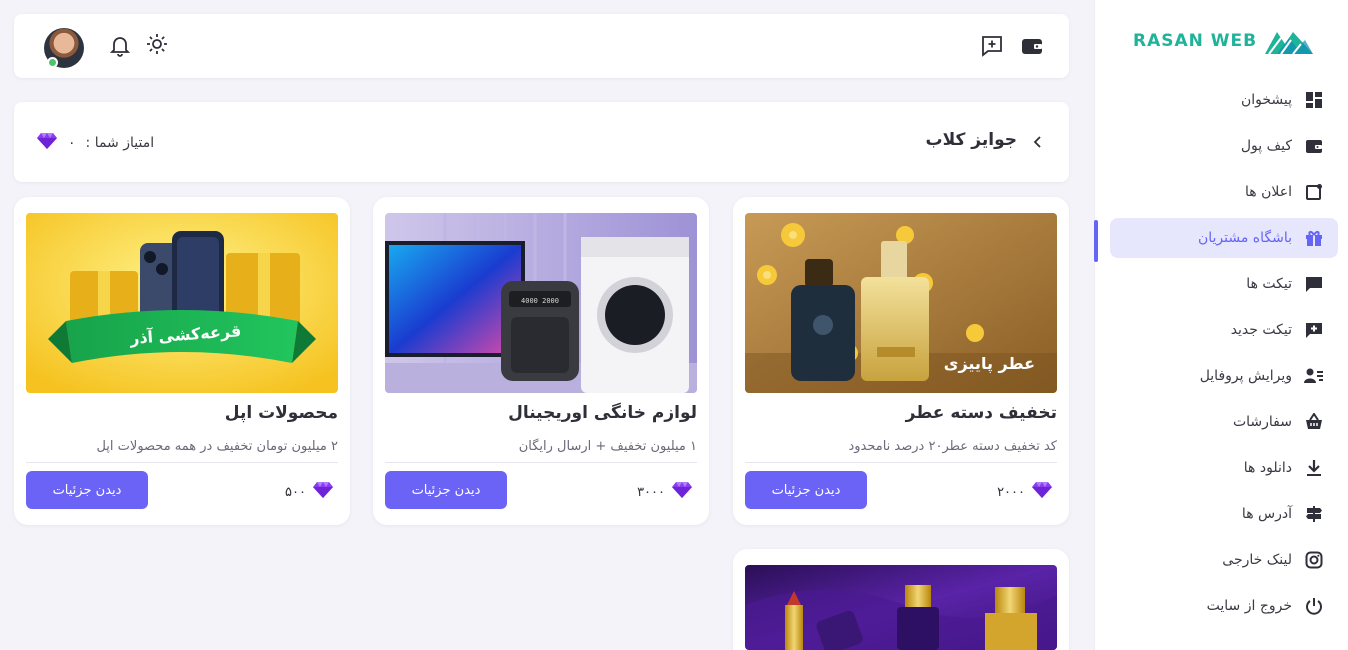  I want to click on power-icon, so click(1314, 606).